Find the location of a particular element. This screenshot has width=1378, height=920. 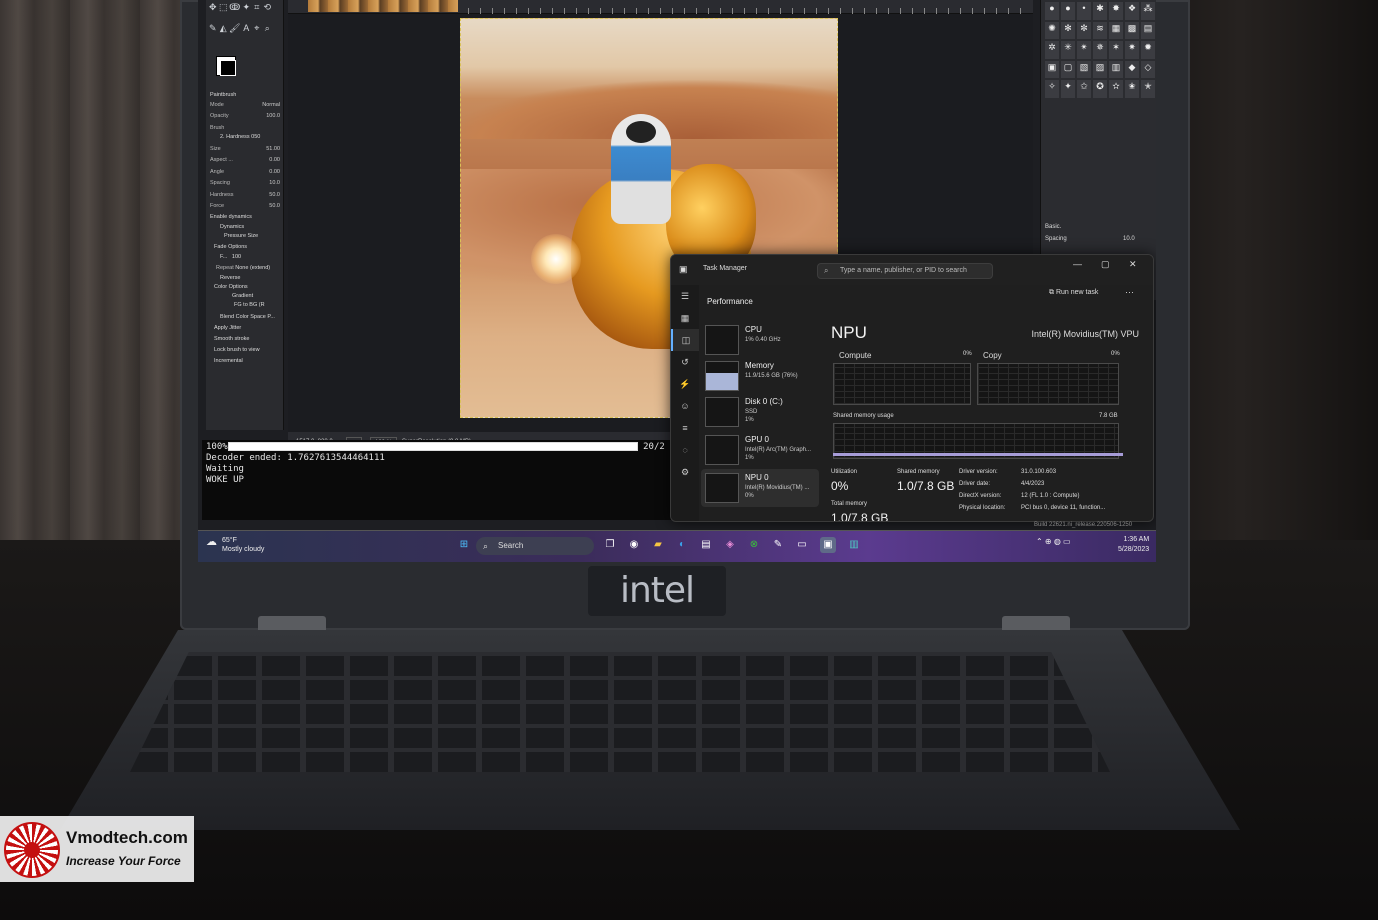

fuzzy-select-icon: ✦ is located at coordinates (246, 12).